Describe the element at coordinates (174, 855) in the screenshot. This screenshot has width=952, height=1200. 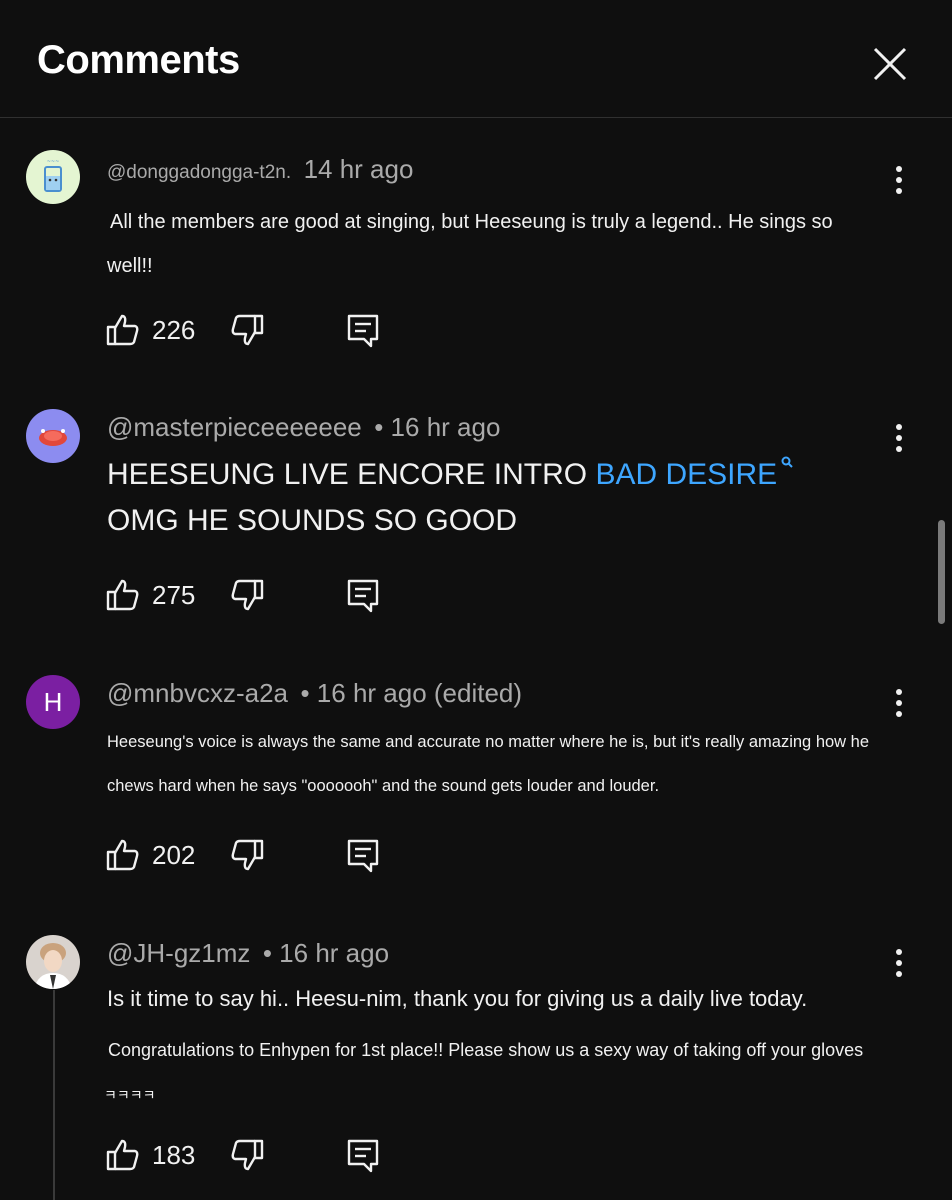
I see `like-count: 202` at that location.